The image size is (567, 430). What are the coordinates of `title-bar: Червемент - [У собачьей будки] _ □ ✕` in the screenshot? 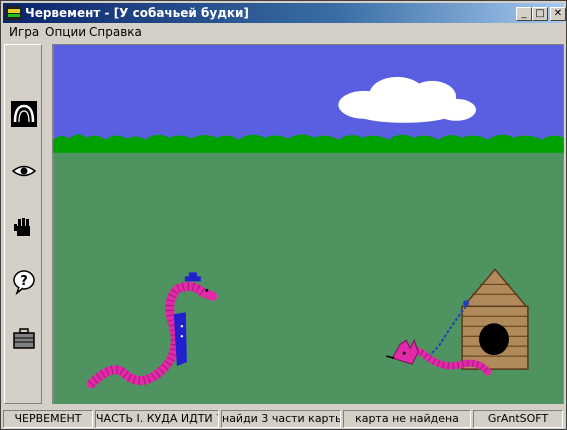 It's located at (284, 13).